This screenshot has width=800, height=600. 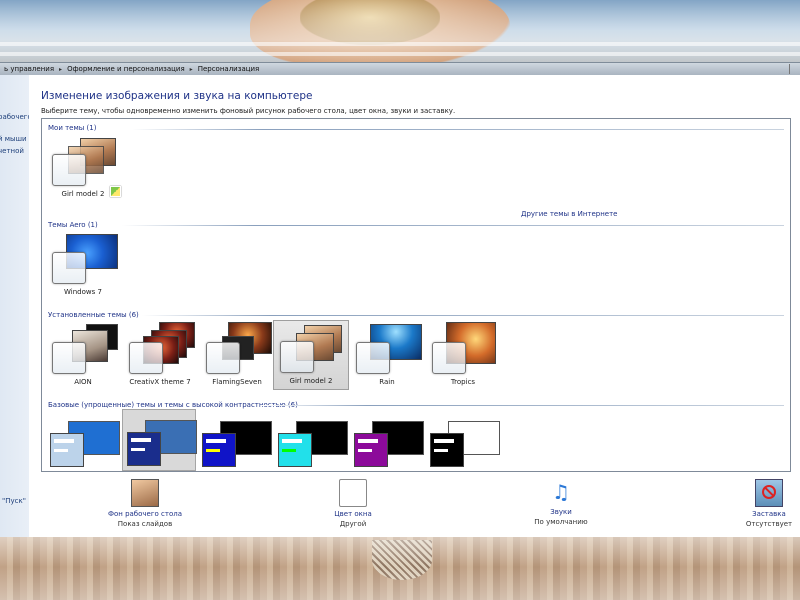 What do you see at coordinates (754, 503) in the screenshot?
I see `screensaver-setting: Заставка Отсутствует` at bounding box center [754, 503].